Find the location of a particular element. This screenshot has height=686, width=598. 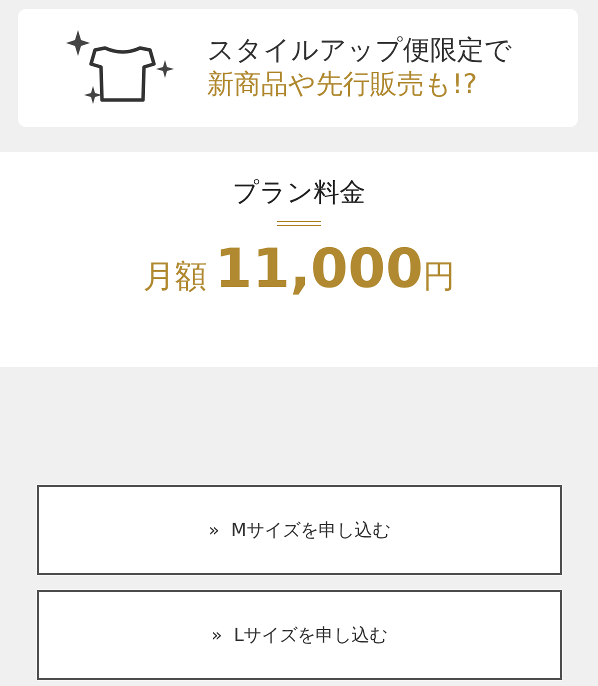

plan-title: プラン料金 is located at coordinates (299, 194).